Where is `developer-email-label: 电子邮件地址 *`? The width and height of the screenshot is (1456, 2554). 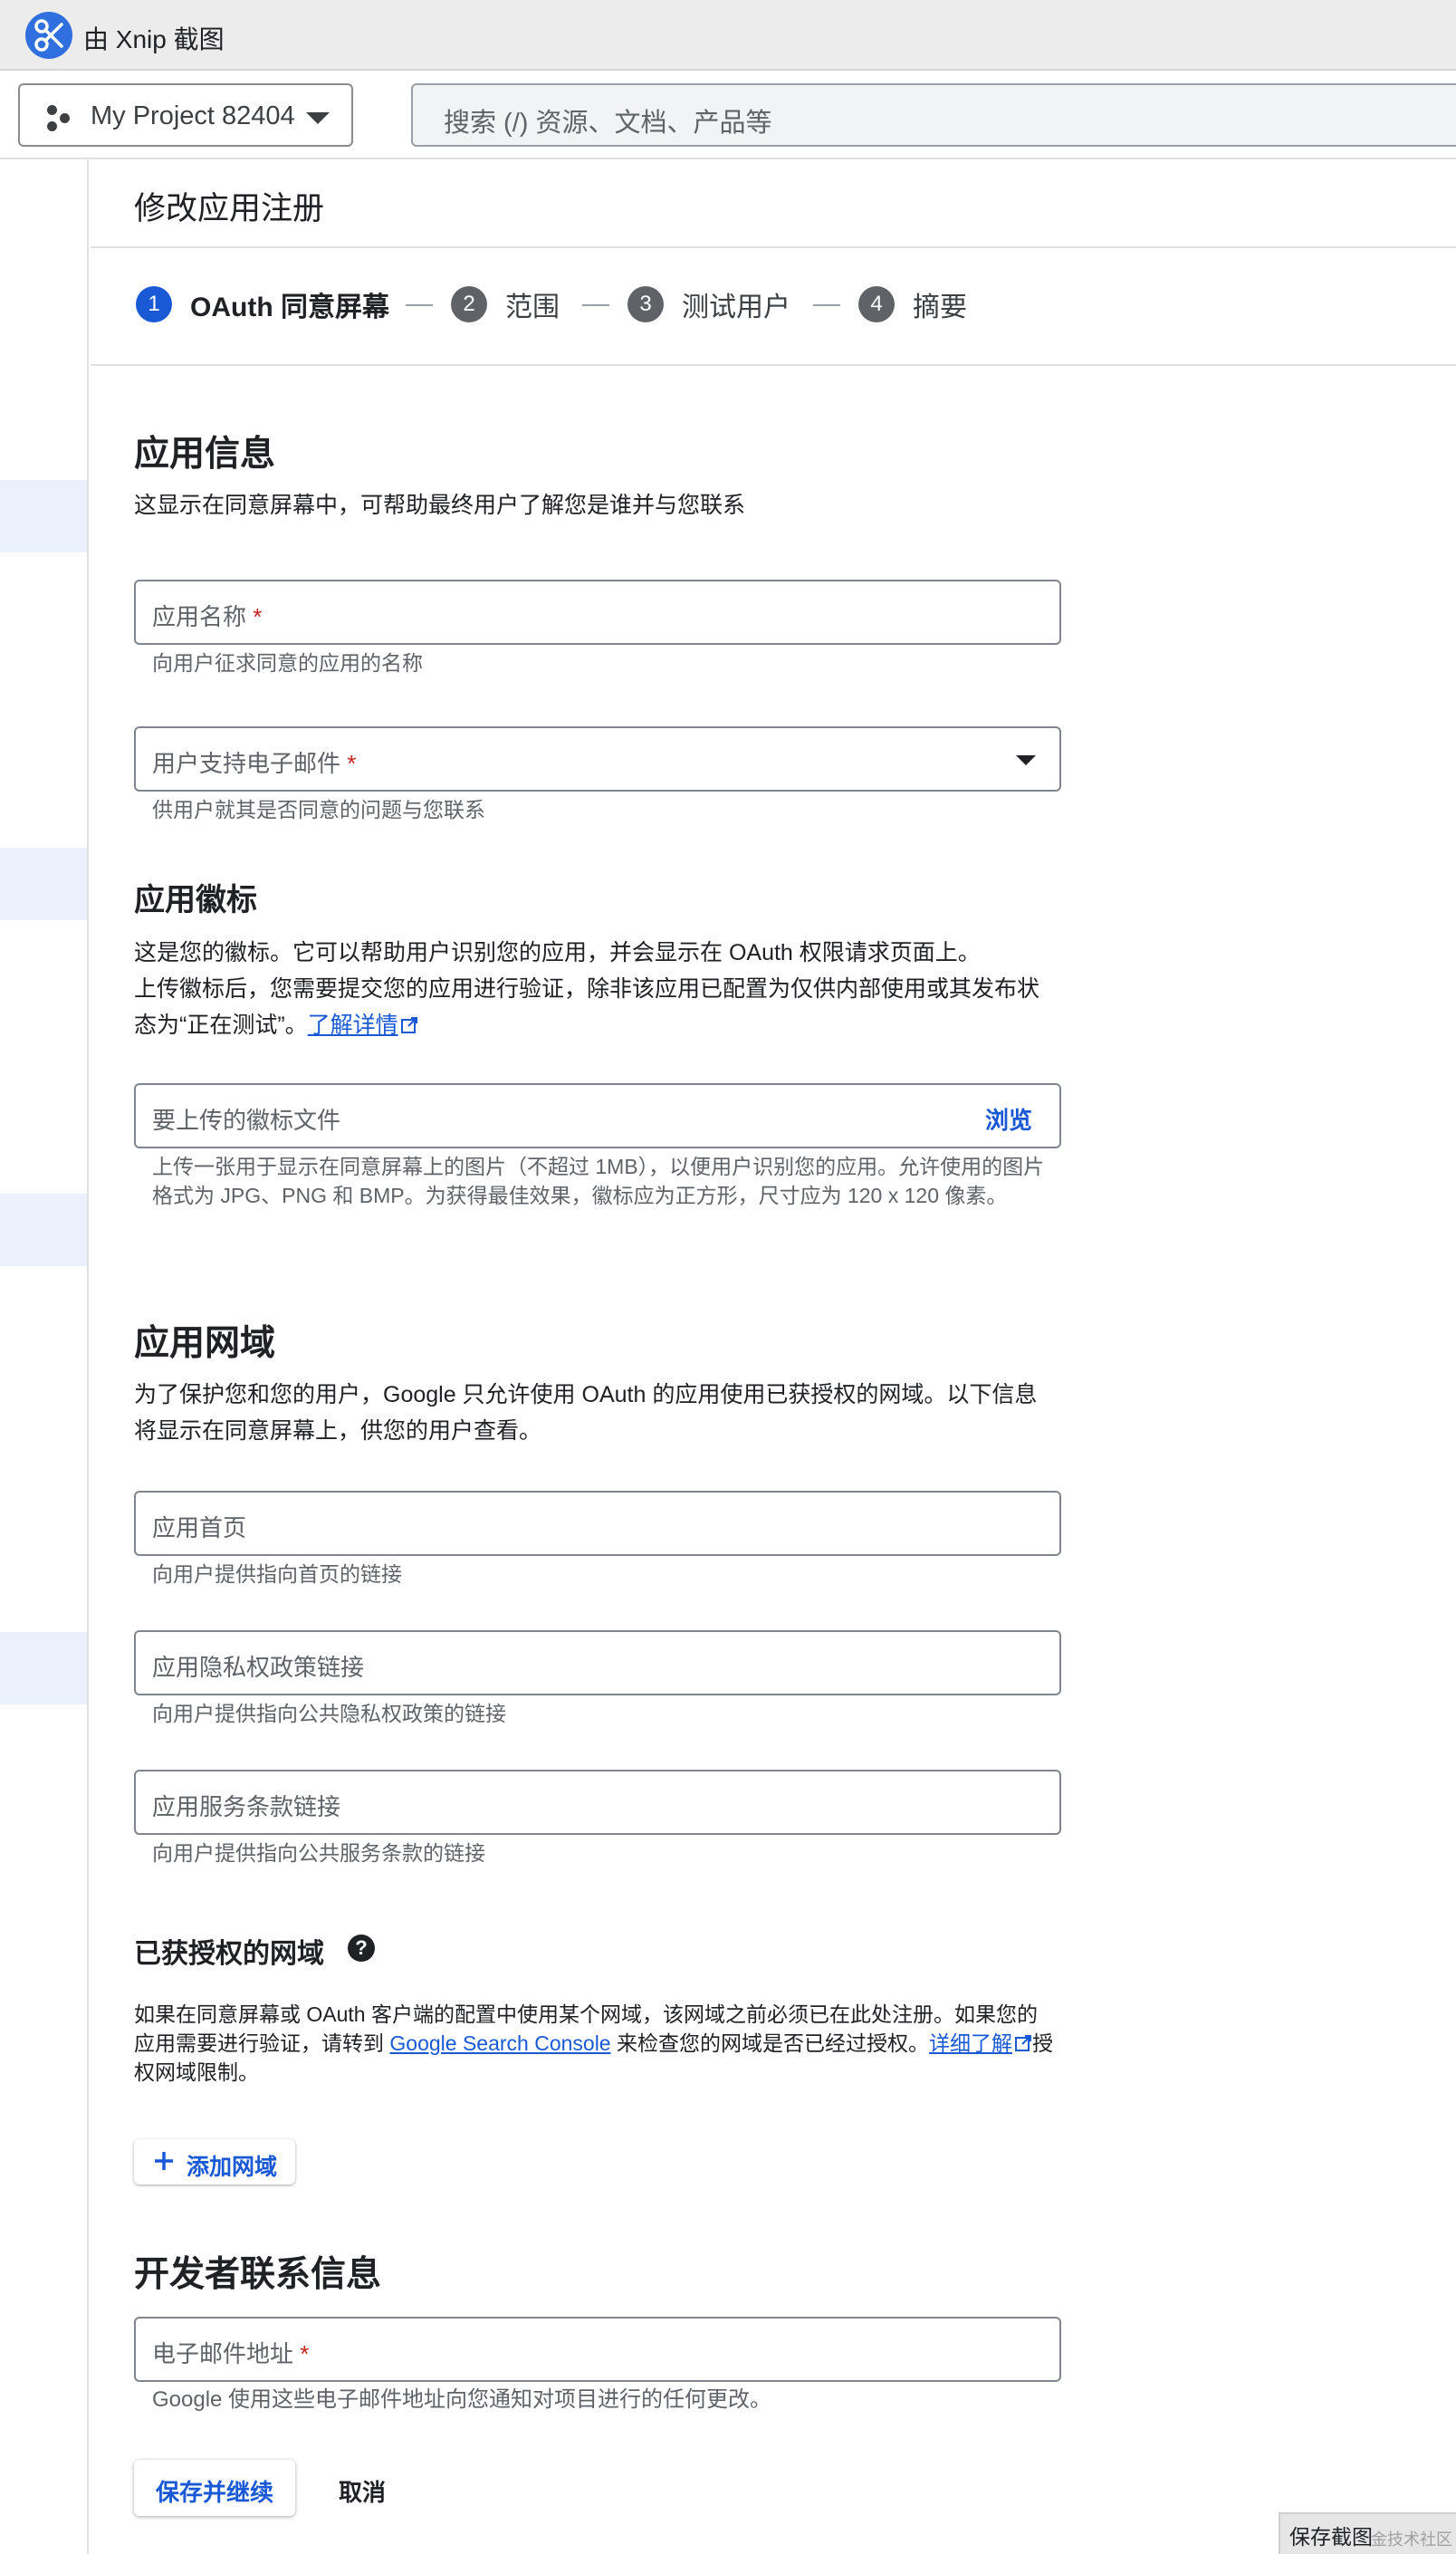
developer-email-label: 电子邮件地址 * is located at coordinates (231, 2353).